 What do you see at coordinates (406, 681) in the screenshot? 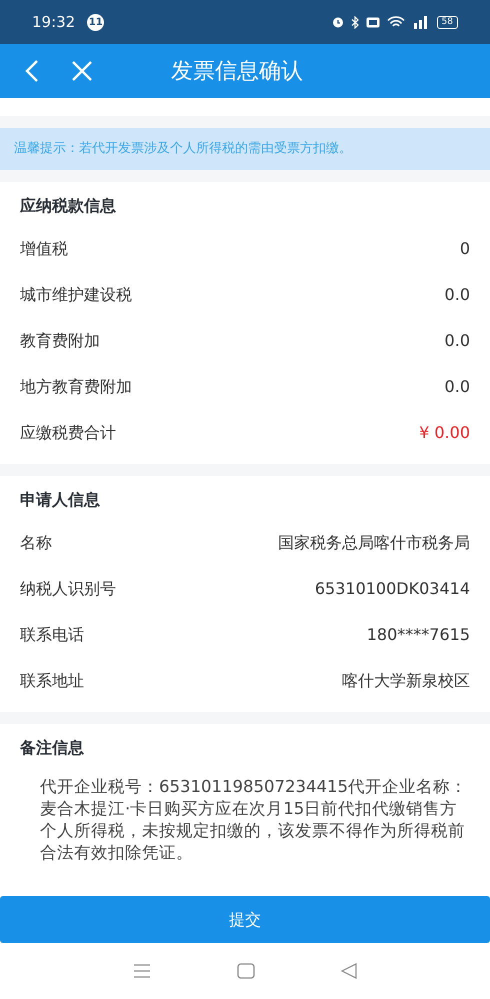
I see `row-value: 喀什大学新泉校区` at bounding box center [406, 681].